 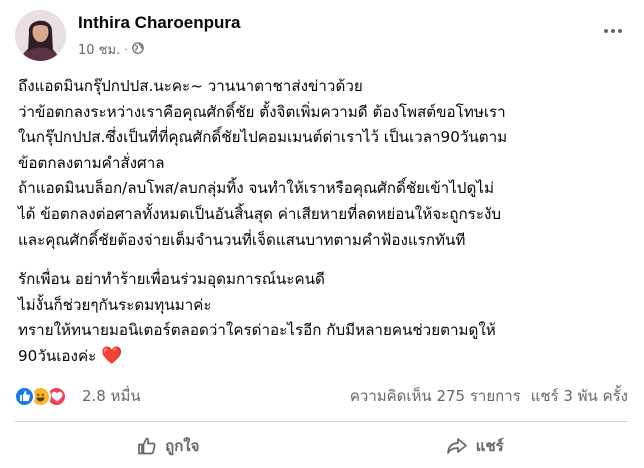 I want to click on shares-count: แชร์ 3 พัน ครั้ง, so click(x=579, y=396).